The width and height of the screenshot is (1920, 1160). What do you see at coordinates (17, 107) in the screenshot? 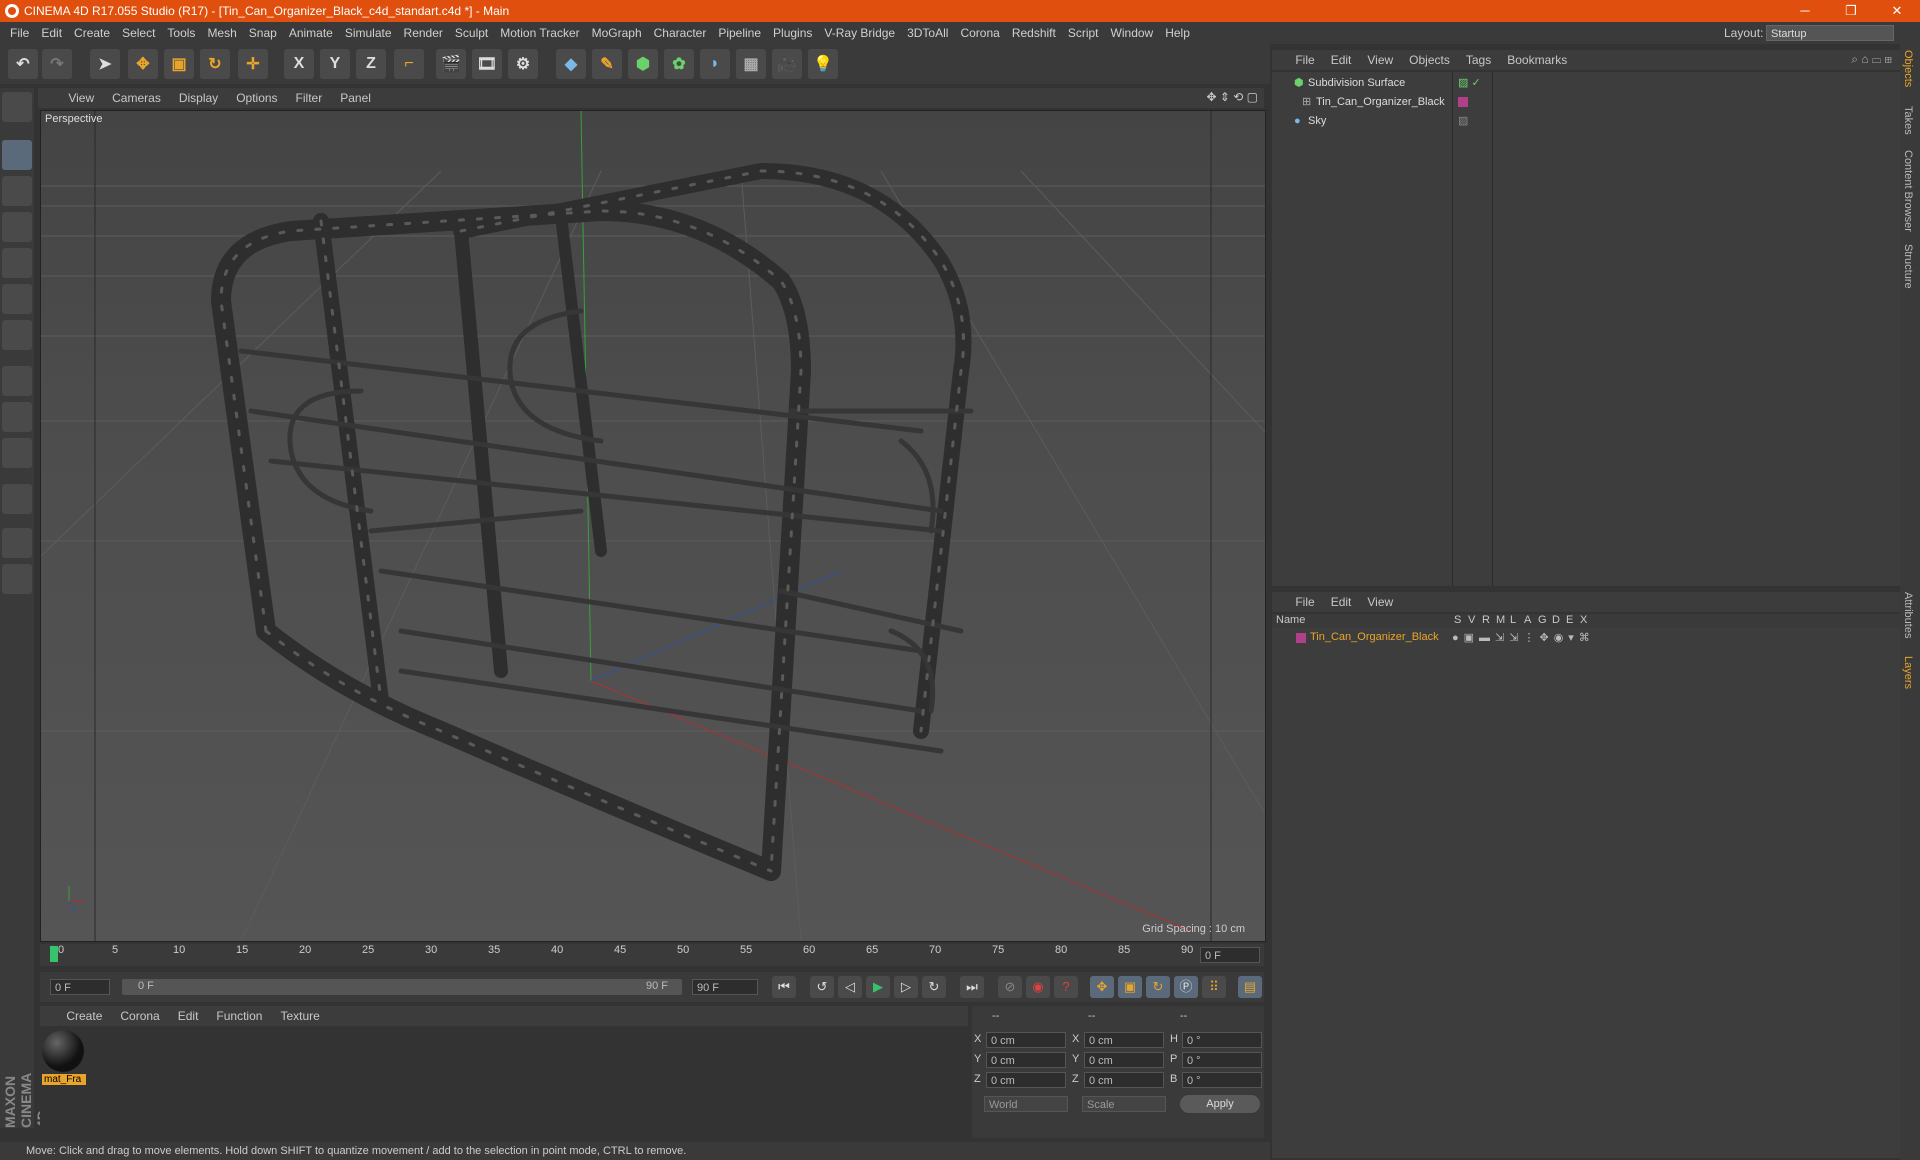
I see `make-editable-icon` at bounding box center [17, 107].